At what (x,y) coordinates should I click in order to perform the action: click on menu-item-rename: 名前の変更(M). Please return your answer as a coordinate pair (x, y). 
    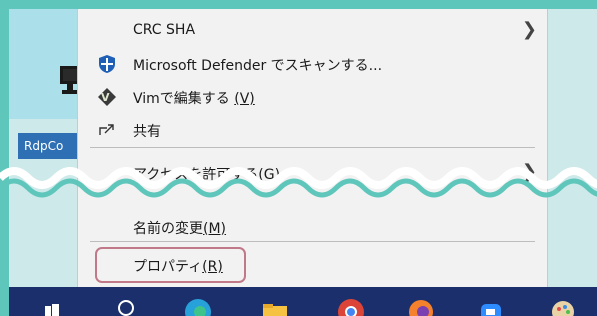
    Looking at the image, I should click on (312, 226).